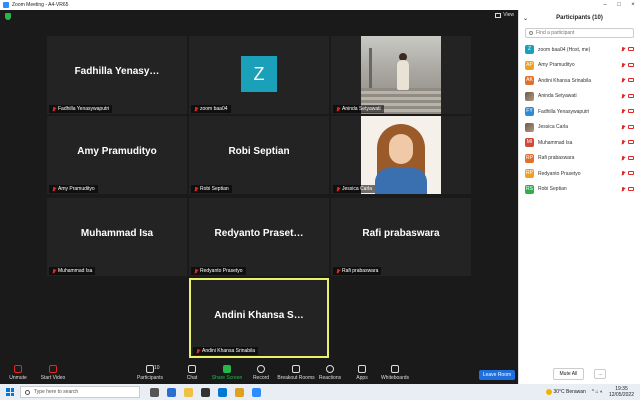 This screenshot has width=640, height=400. What do you see at coordinates (529, 81) in the screenshot?
I see `participant-avatar: AK` at bounding box center [529, 81].